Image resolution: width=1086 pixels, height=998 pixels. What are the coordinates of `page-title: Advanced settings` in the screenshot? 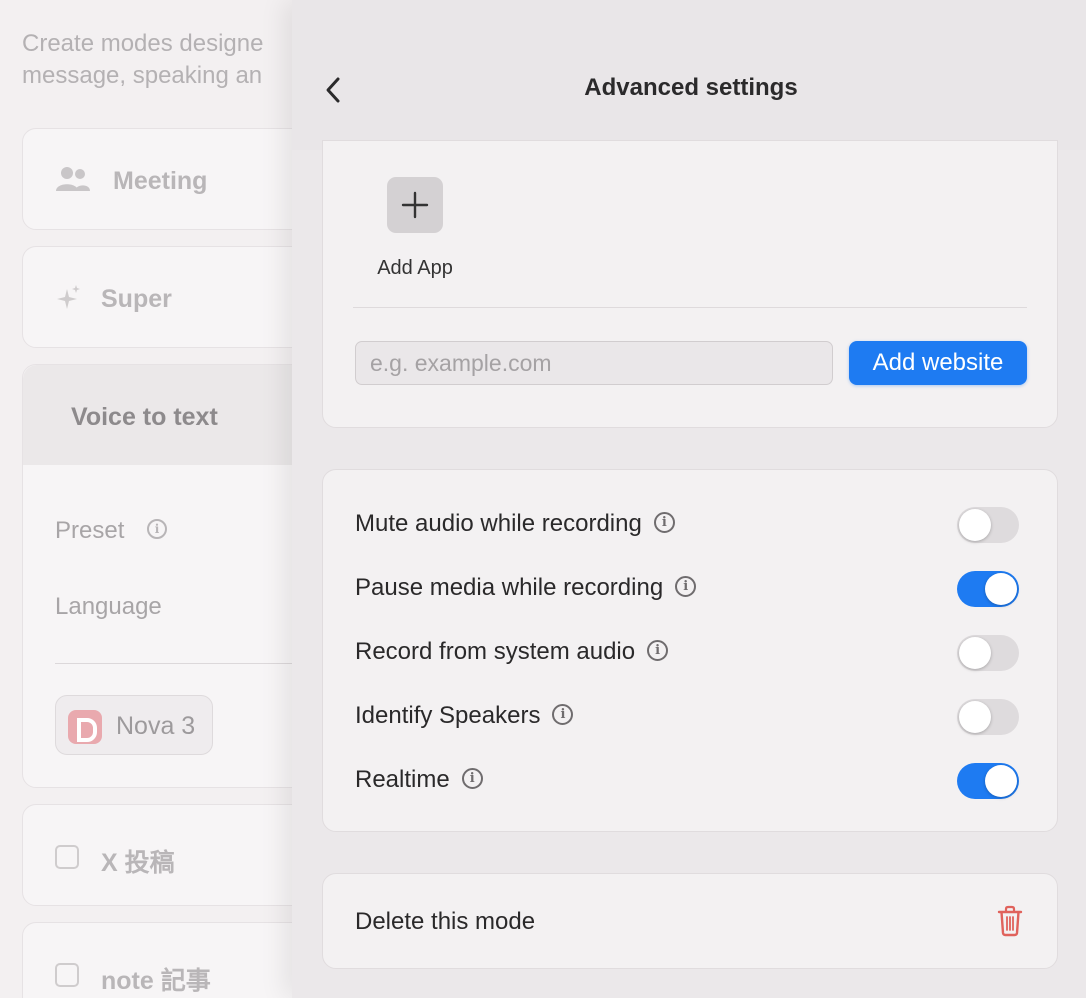 It's located at (691, 87).